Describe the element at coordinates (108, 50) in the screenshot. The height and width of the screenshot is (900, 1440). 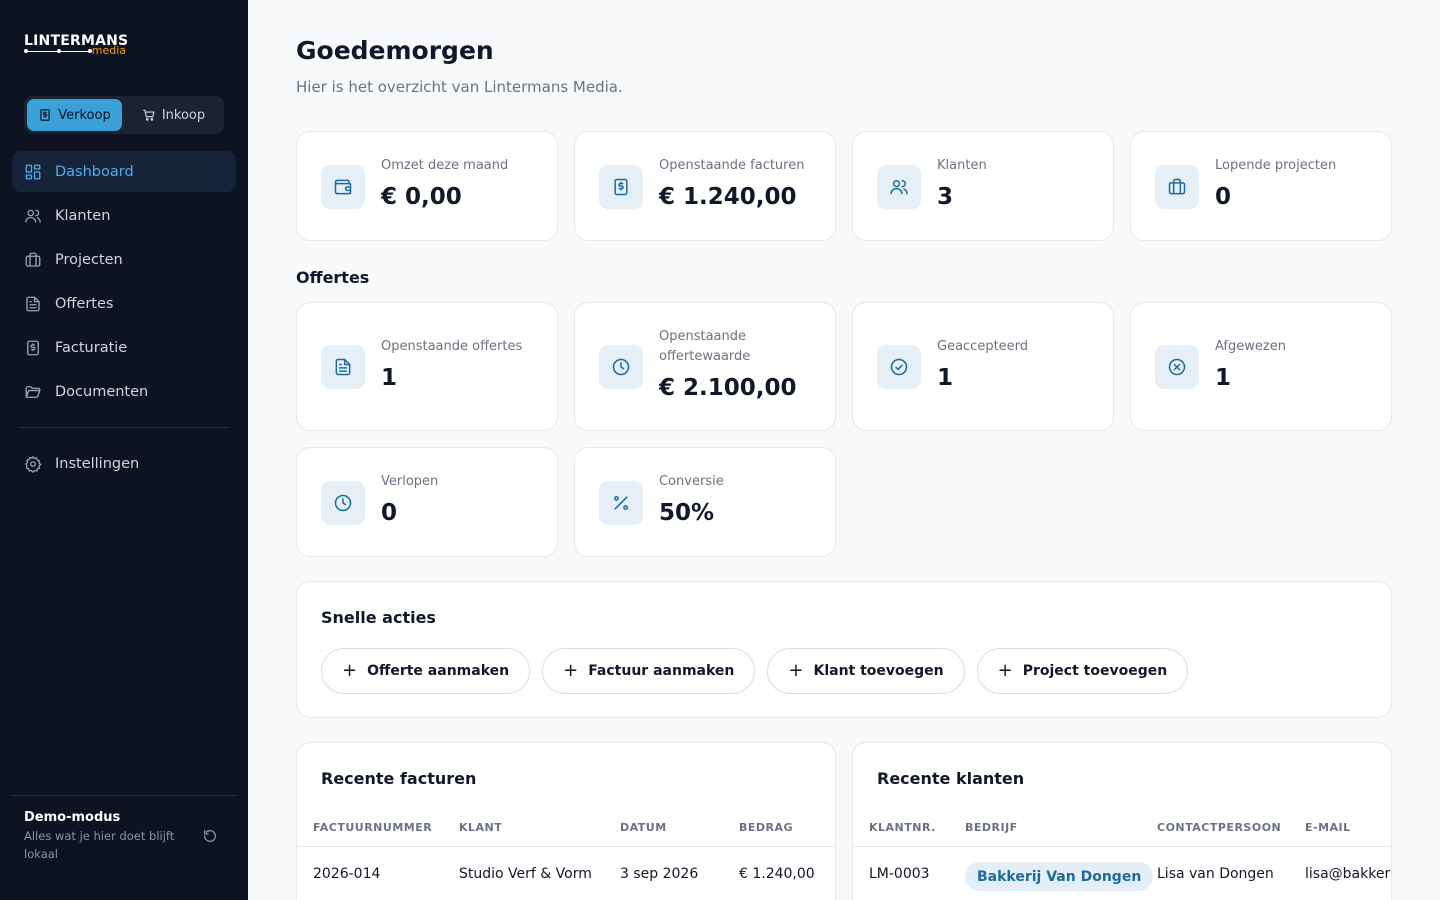
I see `logo-sub: media` at that location.